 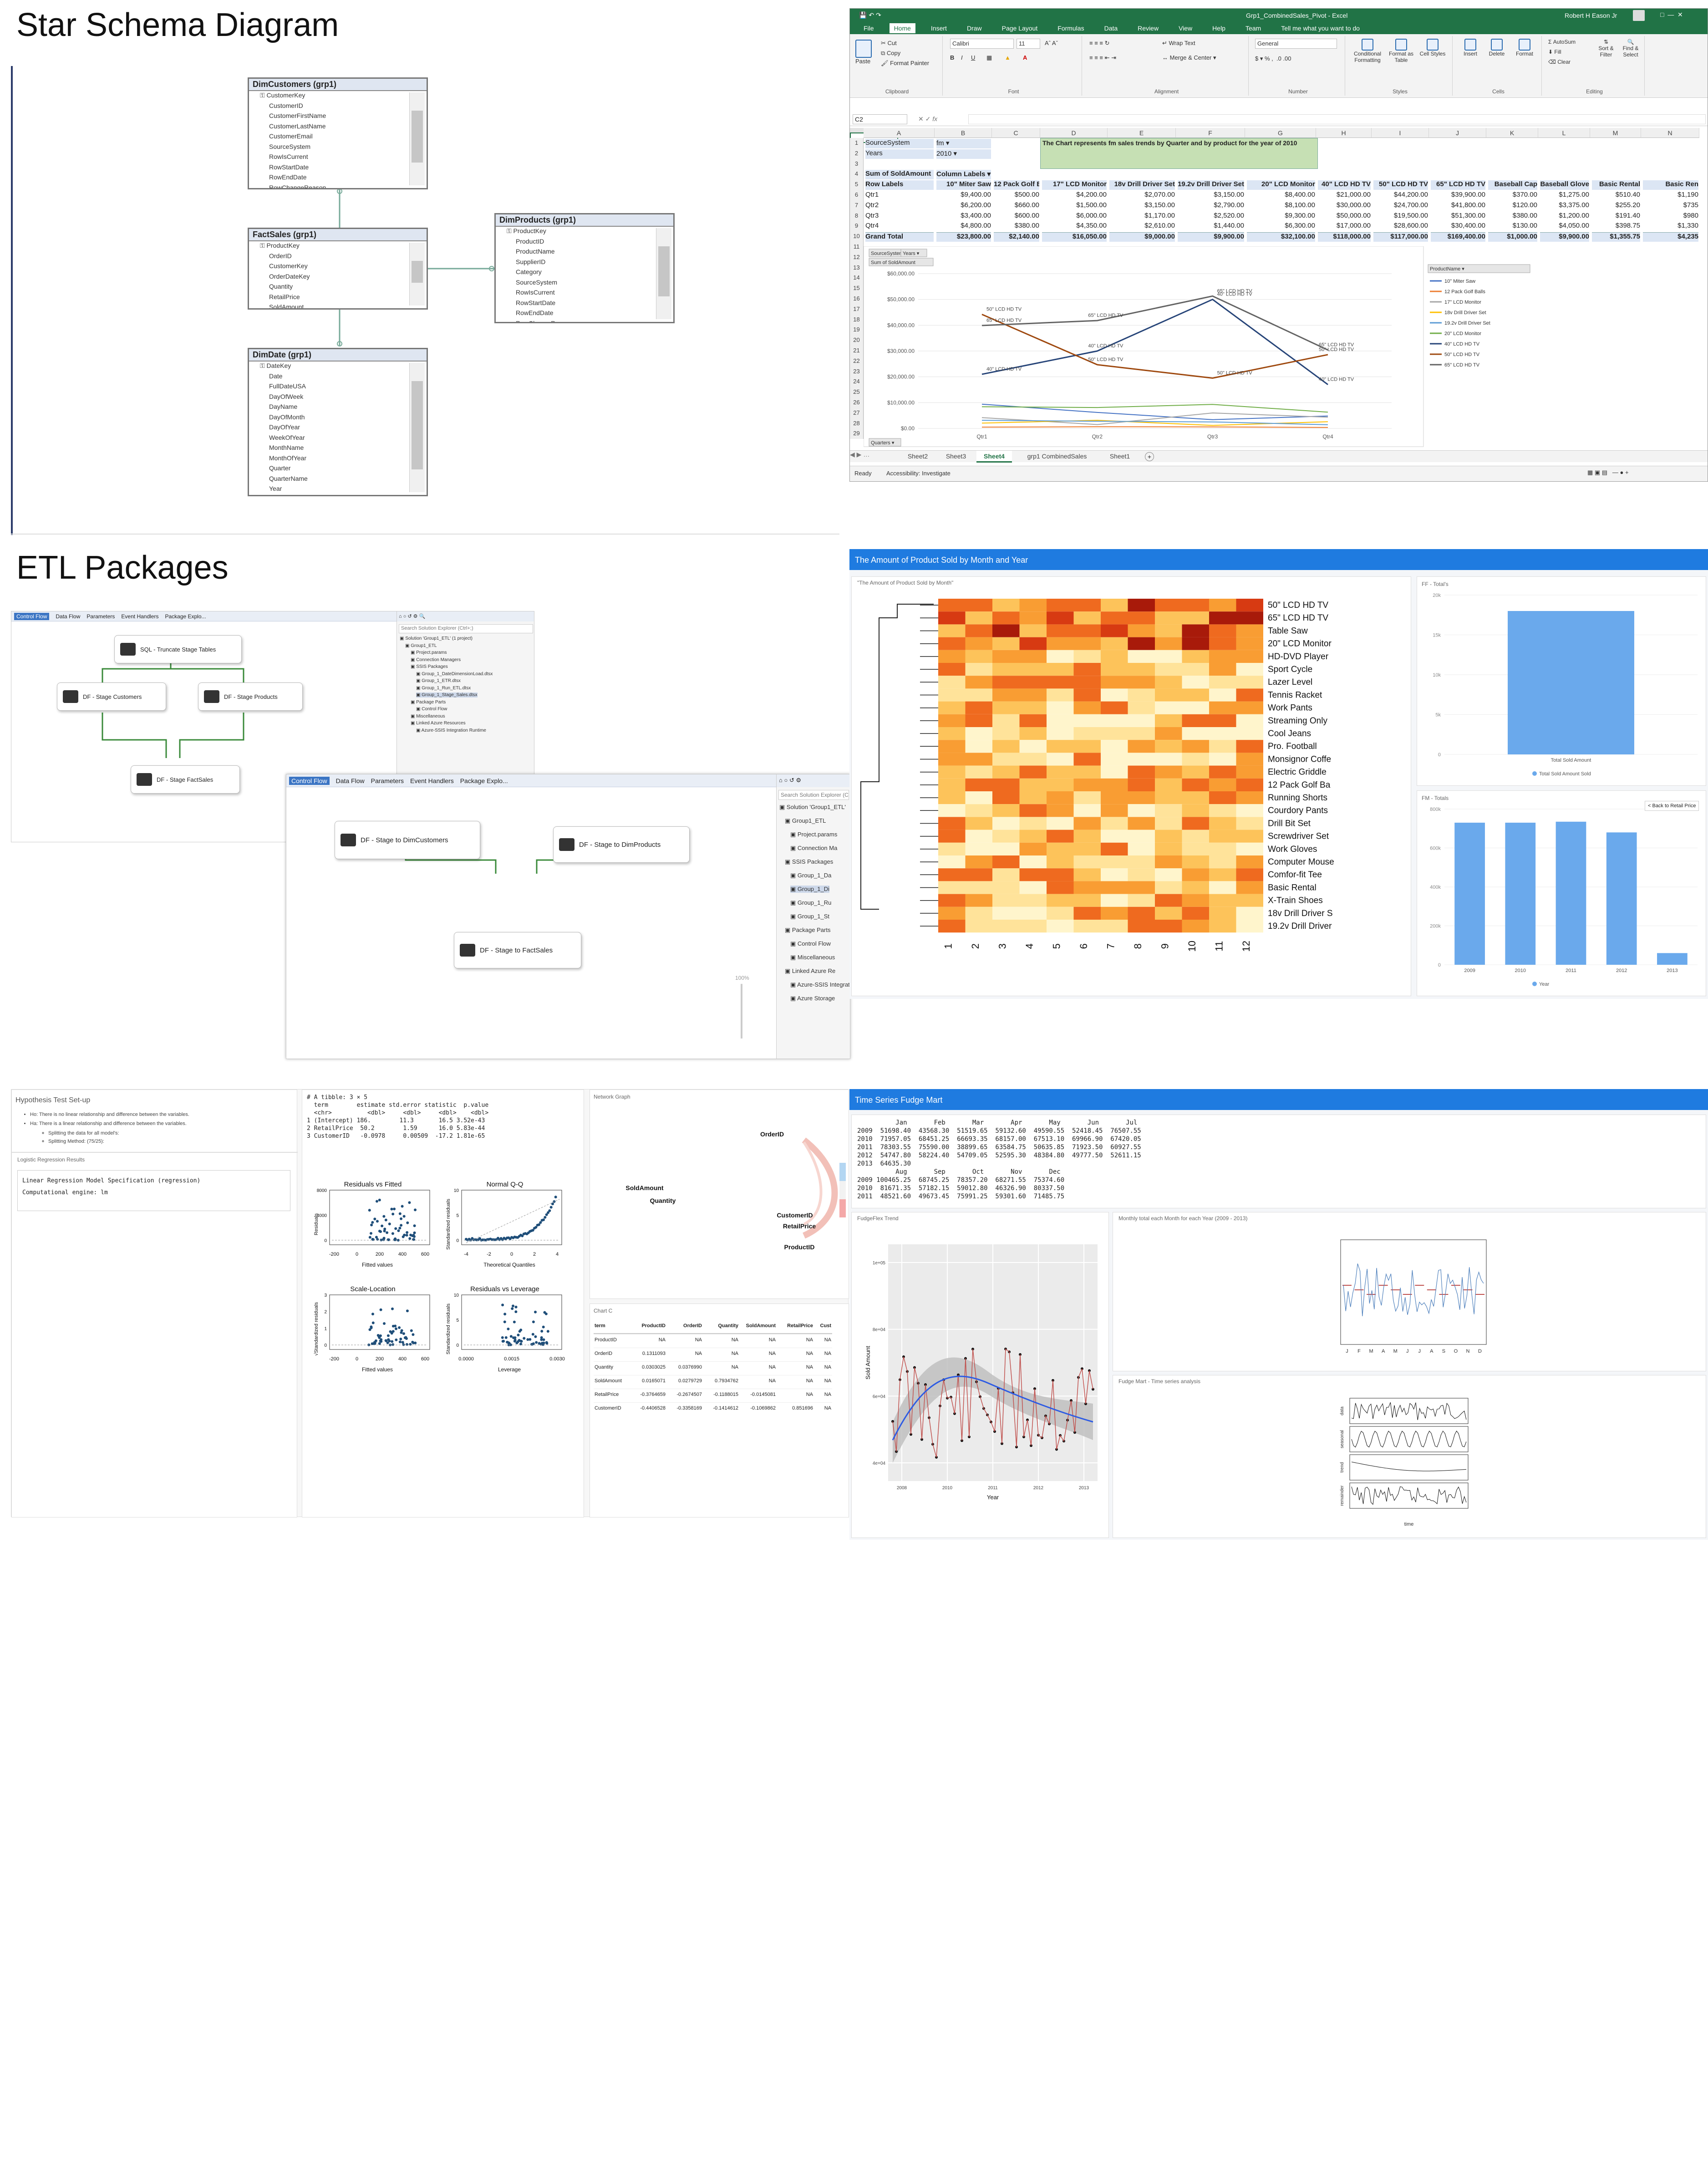 What do you see at coordinates (68, 616) in the screenshot?
I see `designer-tab: Data Flow` at bounding box center [68, 616].